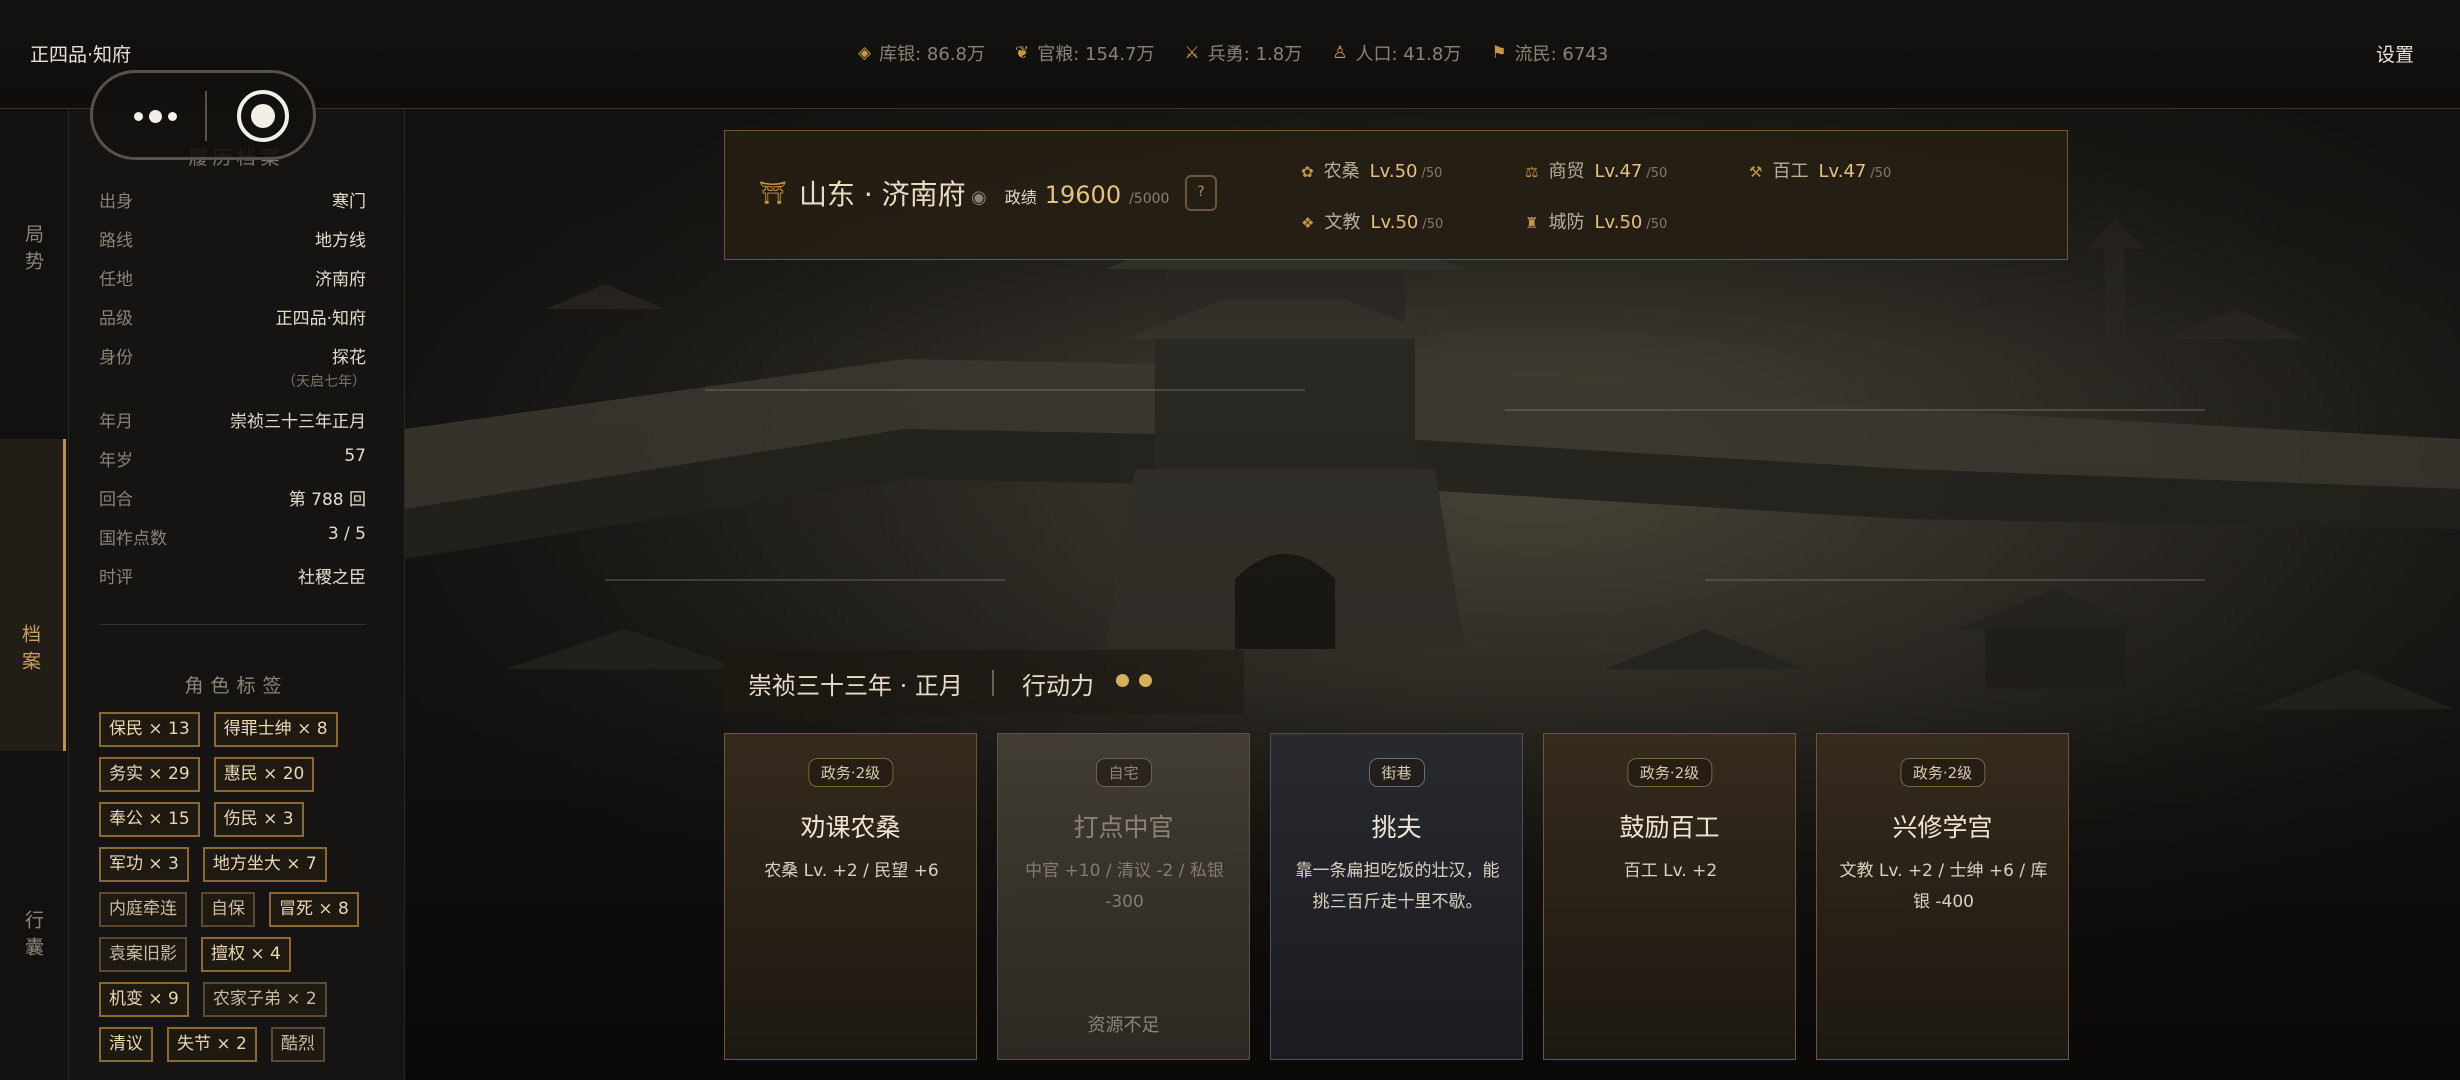 The image size is (2460, 1080). Describe the element at coordinates (232, 199) in the screenshot. I see `profile-row-origin: 出身 寒门` at that location.